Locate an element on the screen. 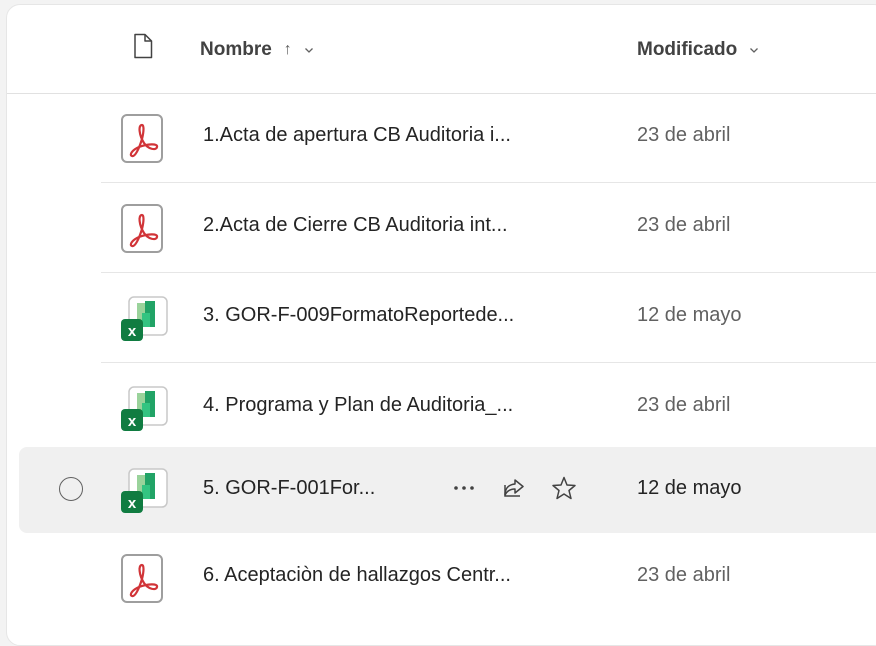 The height and width of the screenshot is (646, 876). modified-column-label: Modificado is located at coordinates (687, 49).